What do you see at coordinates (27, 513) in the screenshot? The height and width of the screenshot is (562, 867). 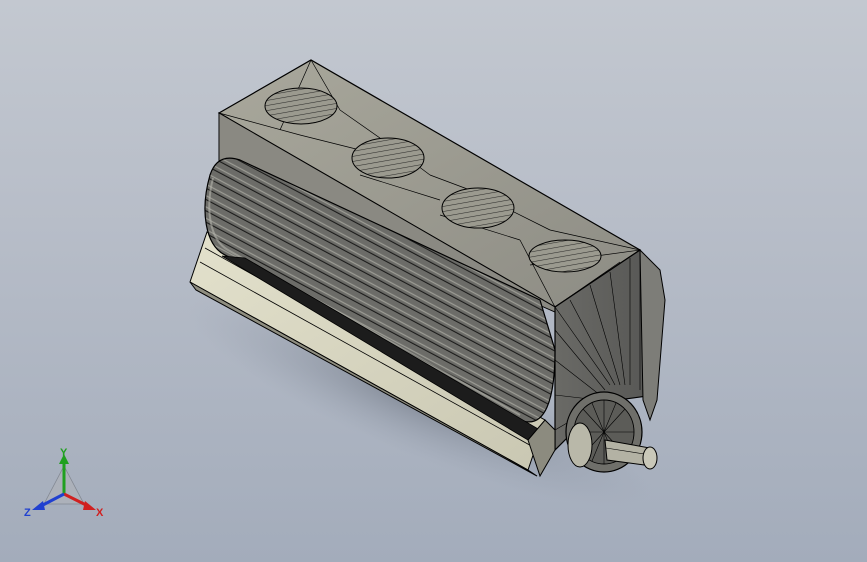 I see `z-axis-label: Z` at bounding box center [27, 513].